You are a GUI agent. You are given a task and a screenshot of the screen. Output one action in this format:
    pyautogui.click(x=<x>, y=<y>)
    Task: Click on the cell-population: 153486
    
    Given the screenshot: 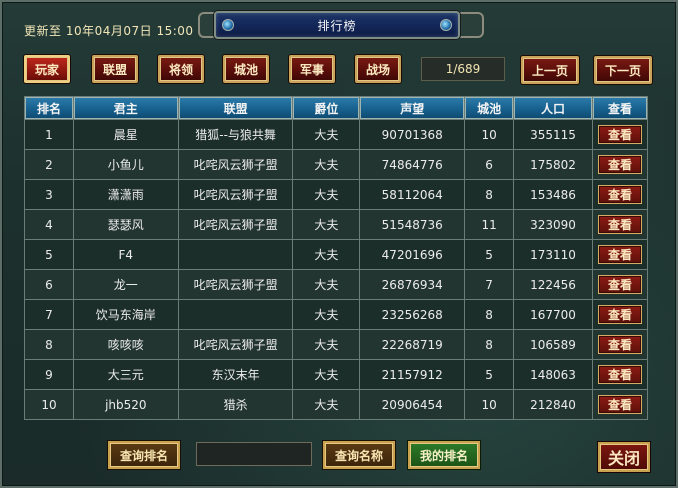 What is the action you would take?
    pyautogui.click(x=553, y=194)
    